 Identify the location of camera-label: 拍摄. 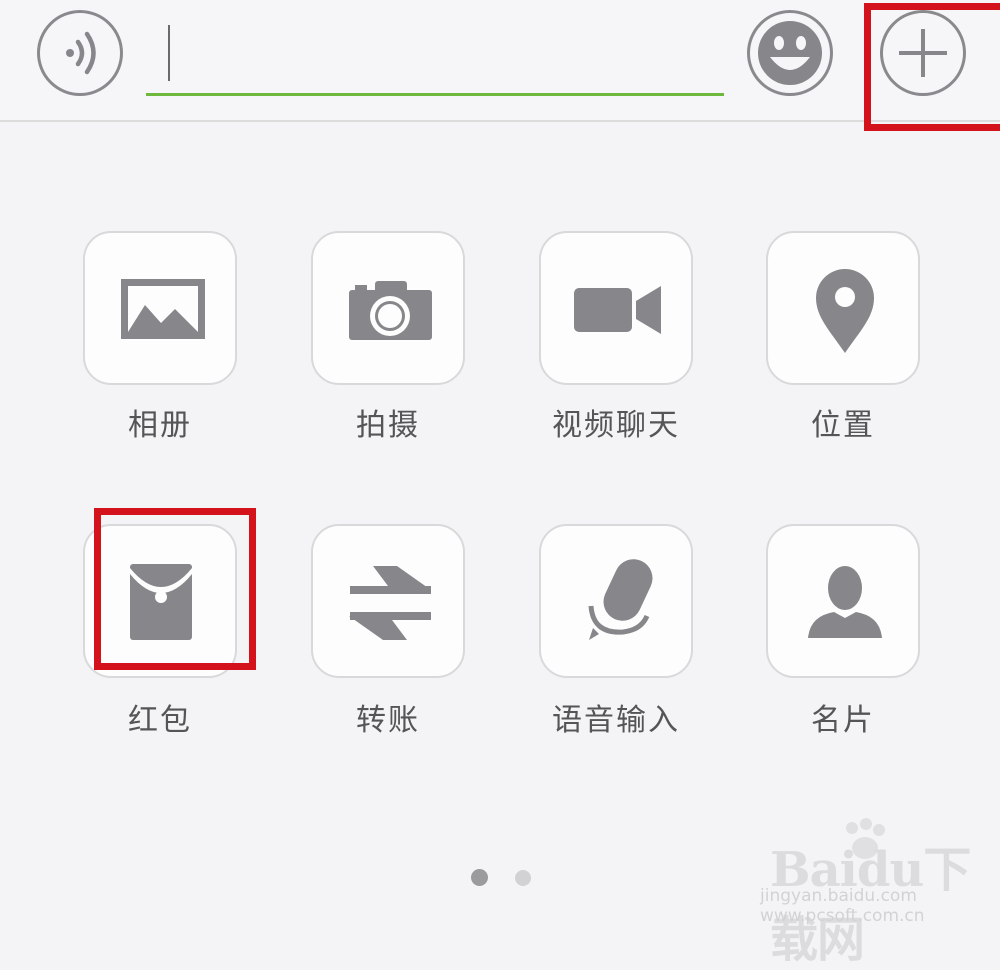
(388, 425).